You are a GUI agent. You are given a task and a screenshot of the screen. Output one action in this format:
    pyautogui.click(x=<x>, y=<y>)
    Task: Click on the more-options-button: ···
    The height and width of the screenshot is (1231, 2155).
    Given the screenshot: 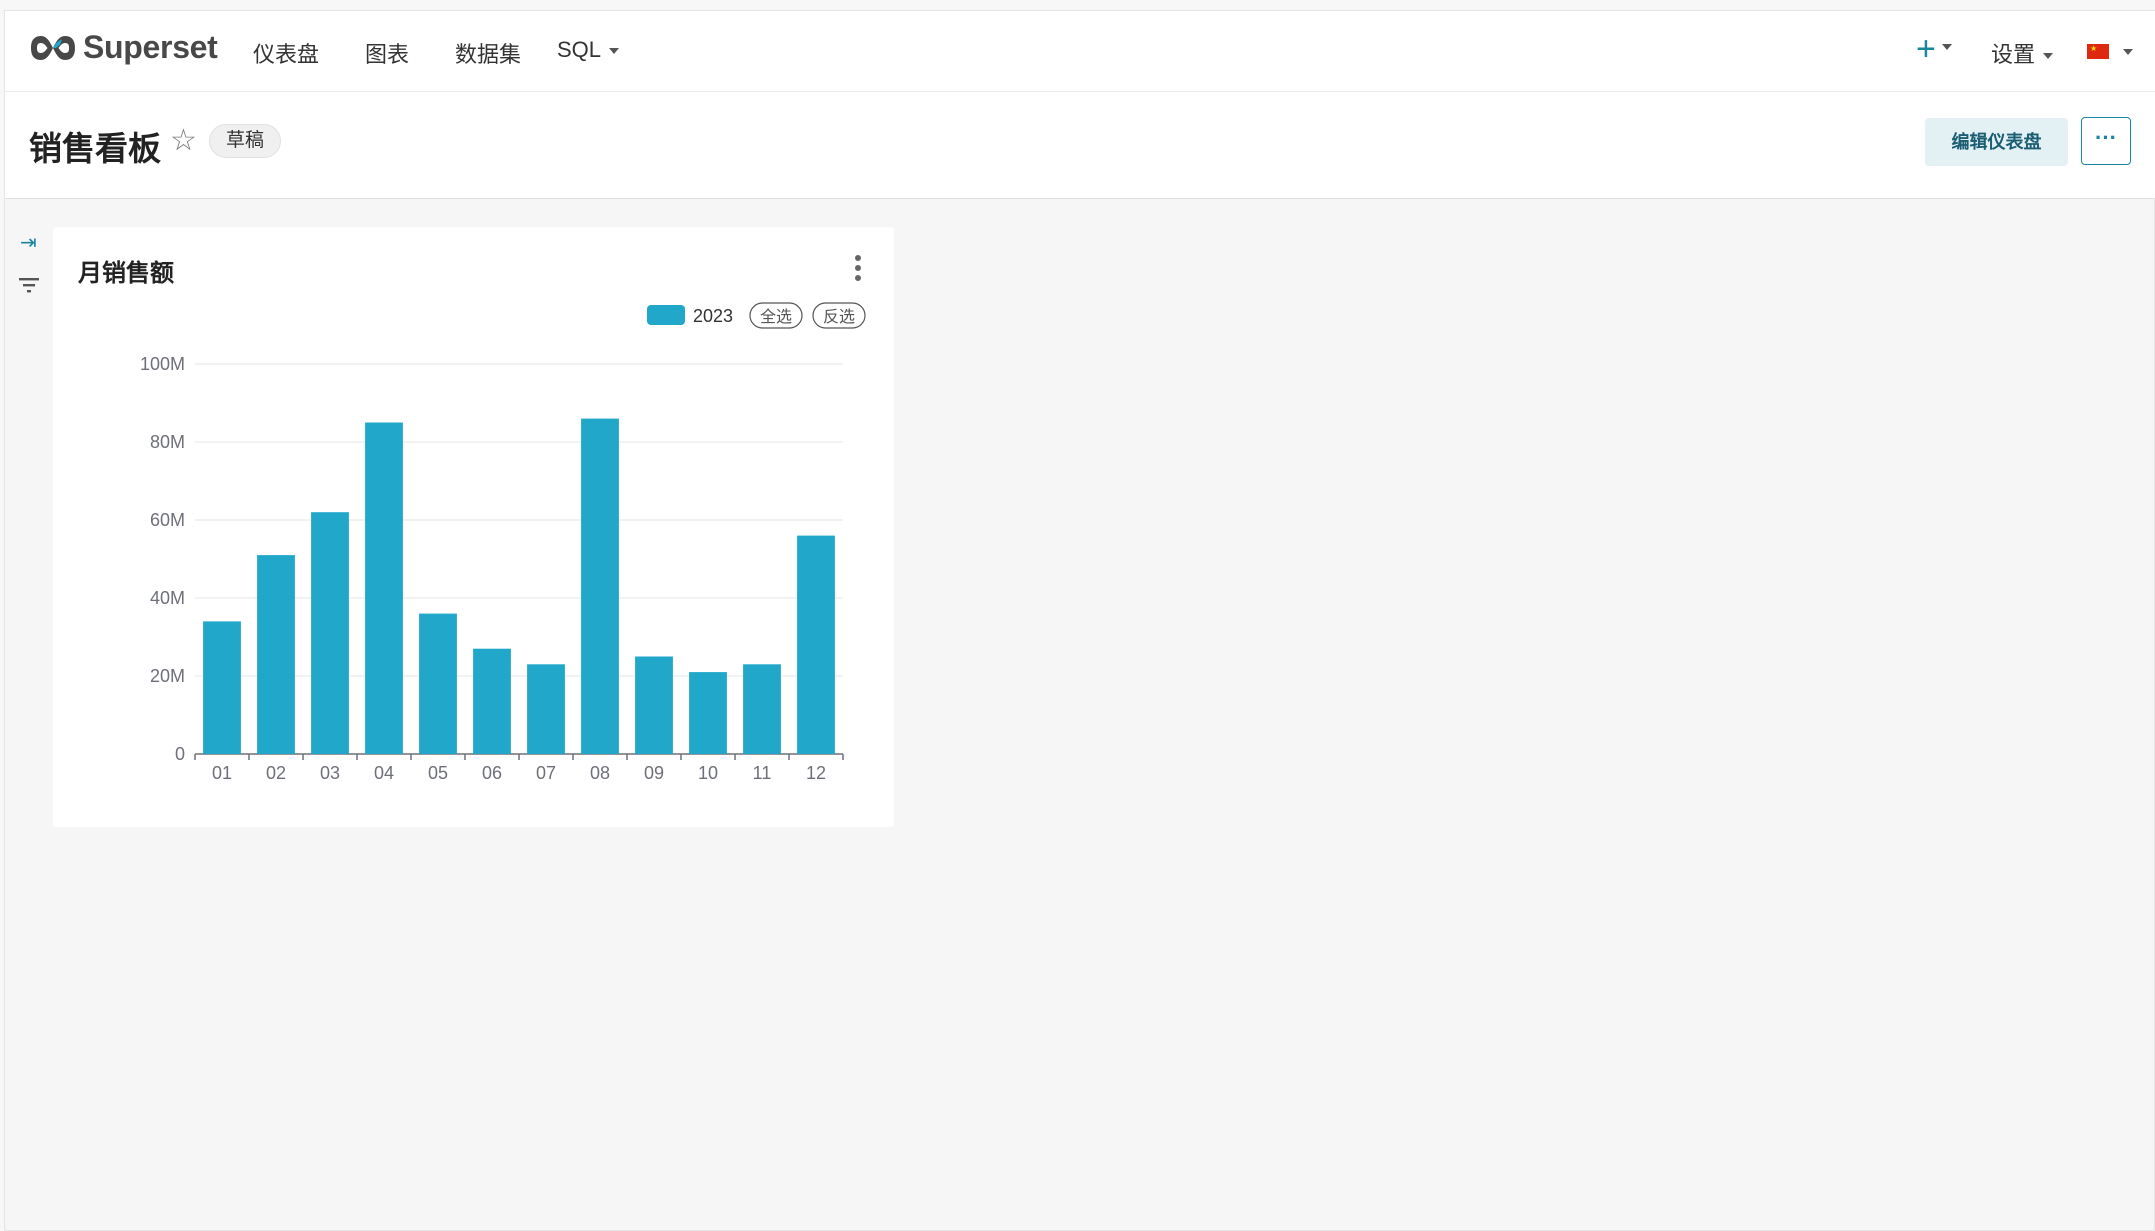 What is the action you would take?
    pyautogui.click(x=2106, y=141)
    